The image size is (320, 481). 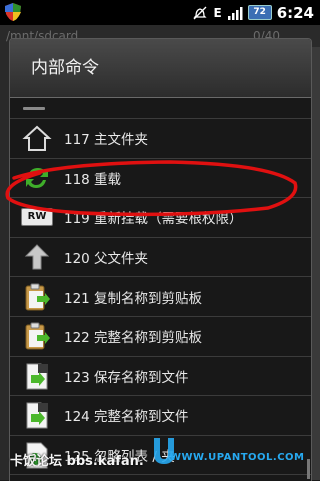 I want to click on menu-item-copy-name-clipboard: 121 复制名称到剪贴板, so click(x=160, y=297).